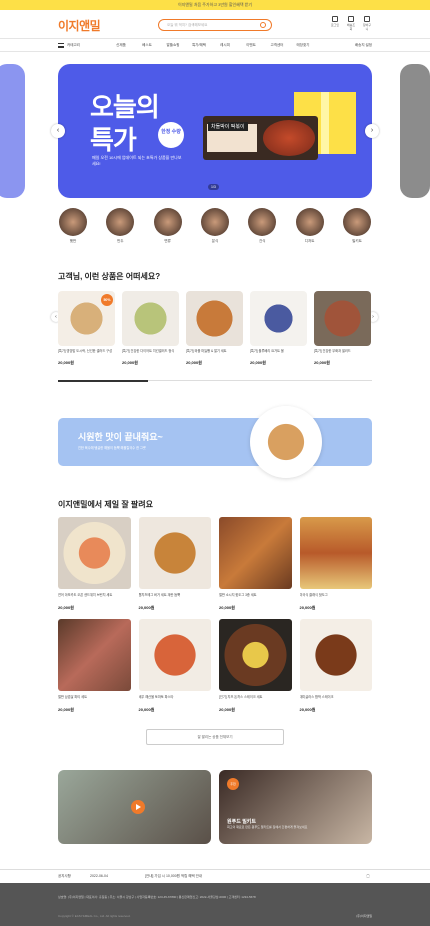 This screenshot has width=430, height=926. I want to click on notice-controls: ︿ ﹀, so click(368, 876).